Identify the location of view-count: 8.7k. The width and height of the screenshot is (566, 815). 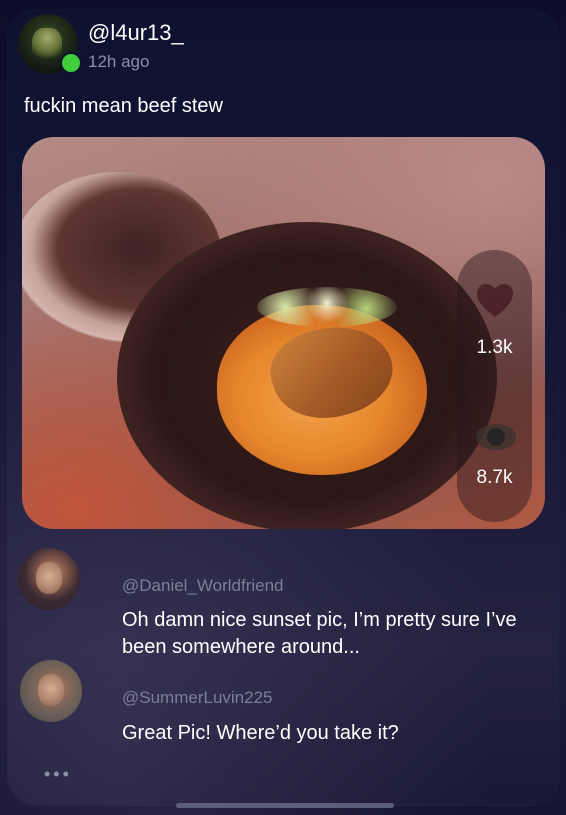
(494, 477).